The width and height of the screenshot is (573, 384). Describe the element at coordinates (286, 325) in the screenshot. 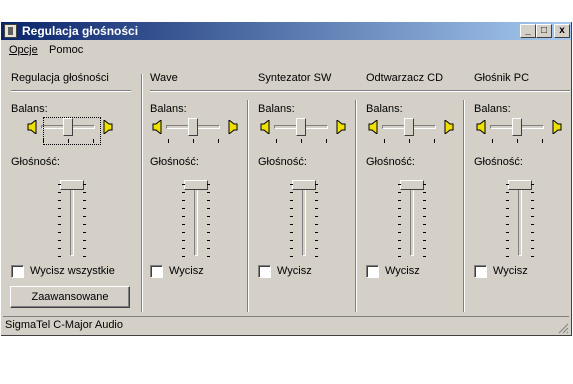

I see `status-bar: SigmaTel C-Major Audio` at that location.